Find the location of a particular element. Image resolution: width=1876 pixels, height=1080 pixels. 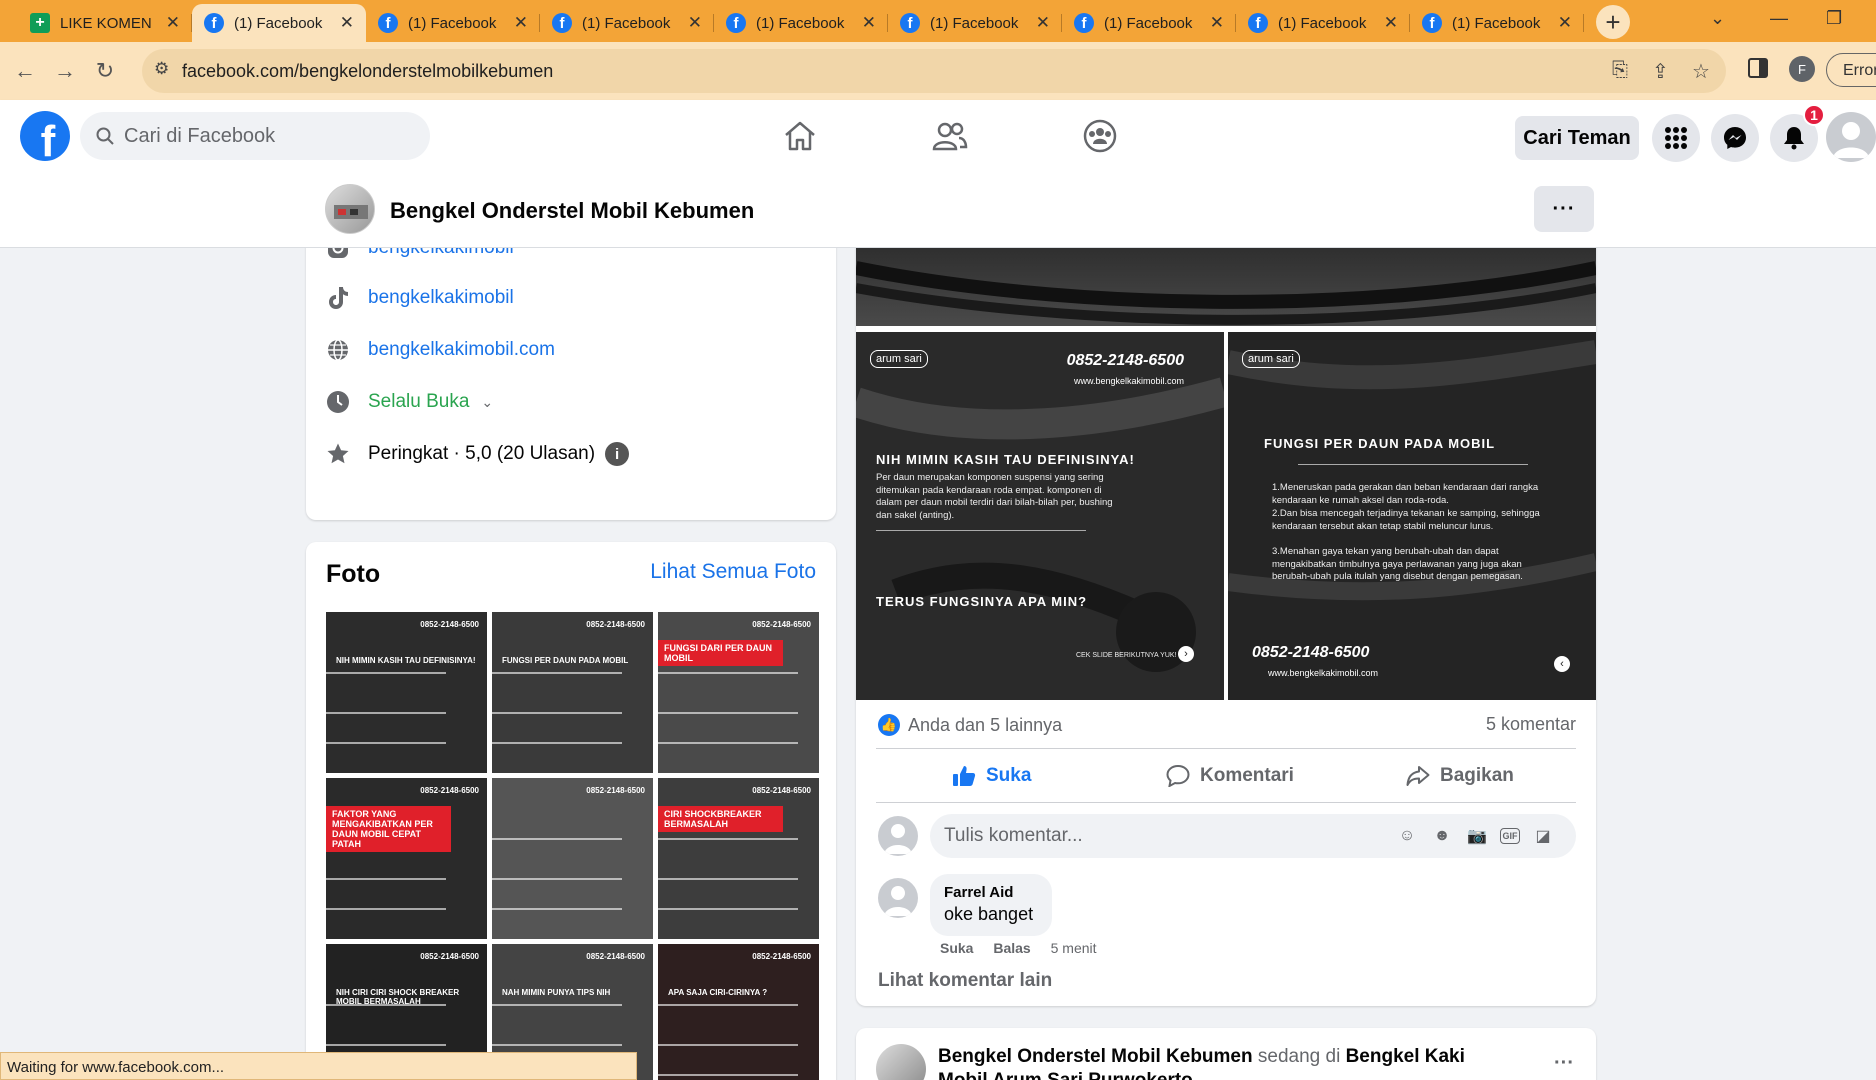

install-app-icon: ⎘ is located at coordinates (1620, 70).